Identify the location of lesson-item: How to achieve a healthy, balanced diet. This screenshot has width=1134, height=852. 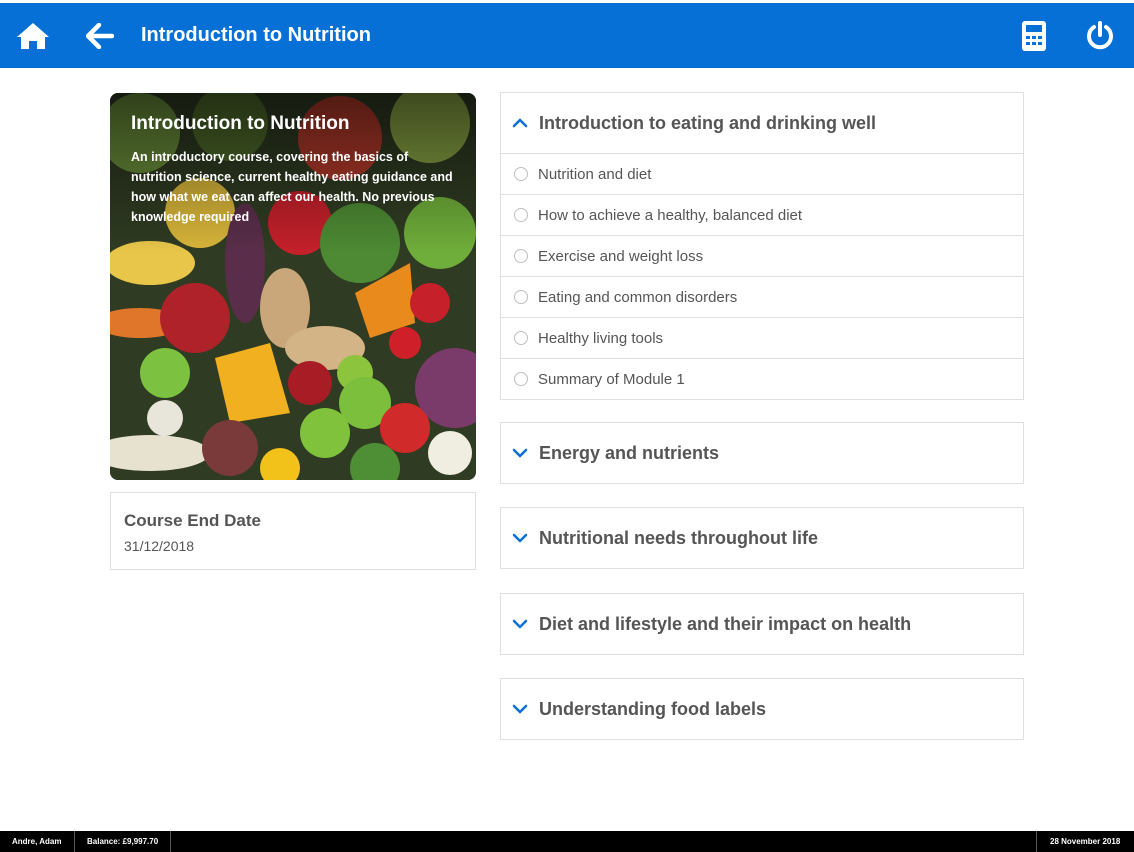
(762, 214).